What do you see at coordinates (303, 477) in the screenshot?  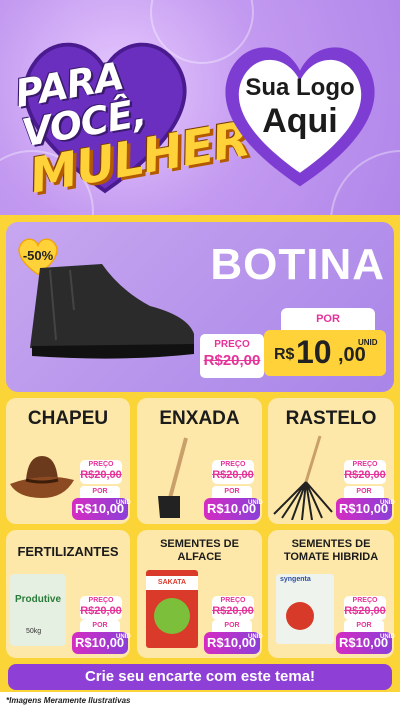 I see `rake-image` at bounding box center [303, 477].